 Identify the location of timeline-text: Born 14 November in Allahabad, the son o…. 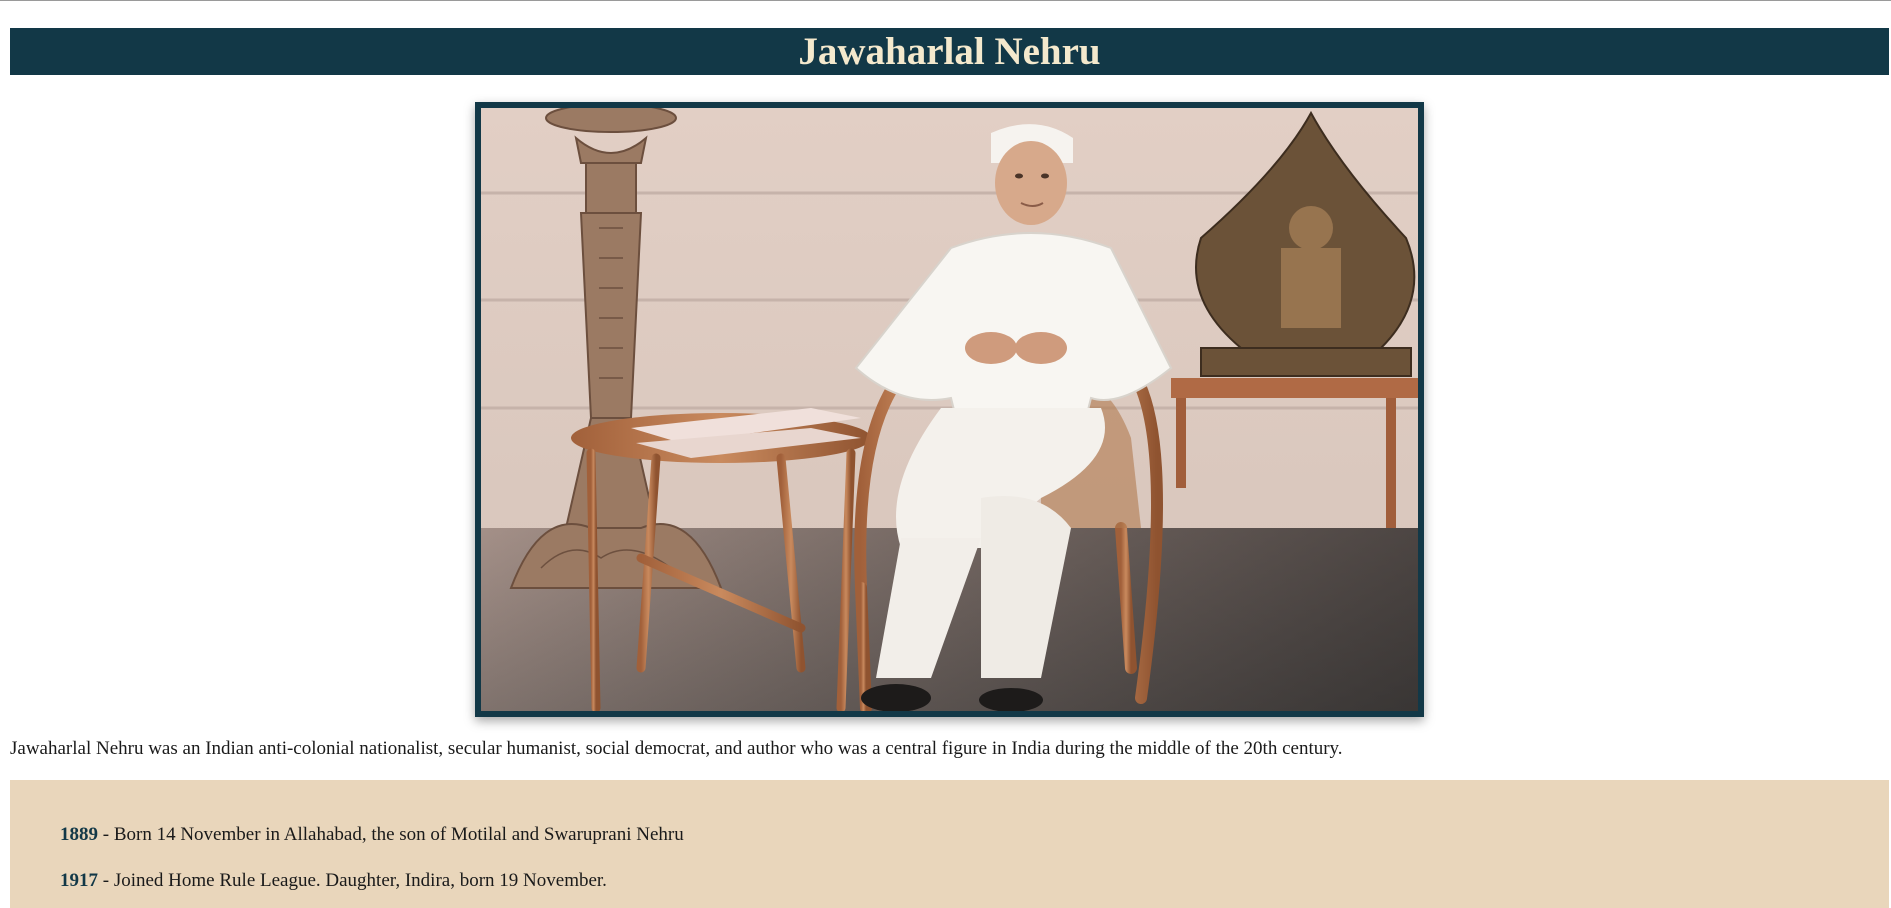
(398, 834).